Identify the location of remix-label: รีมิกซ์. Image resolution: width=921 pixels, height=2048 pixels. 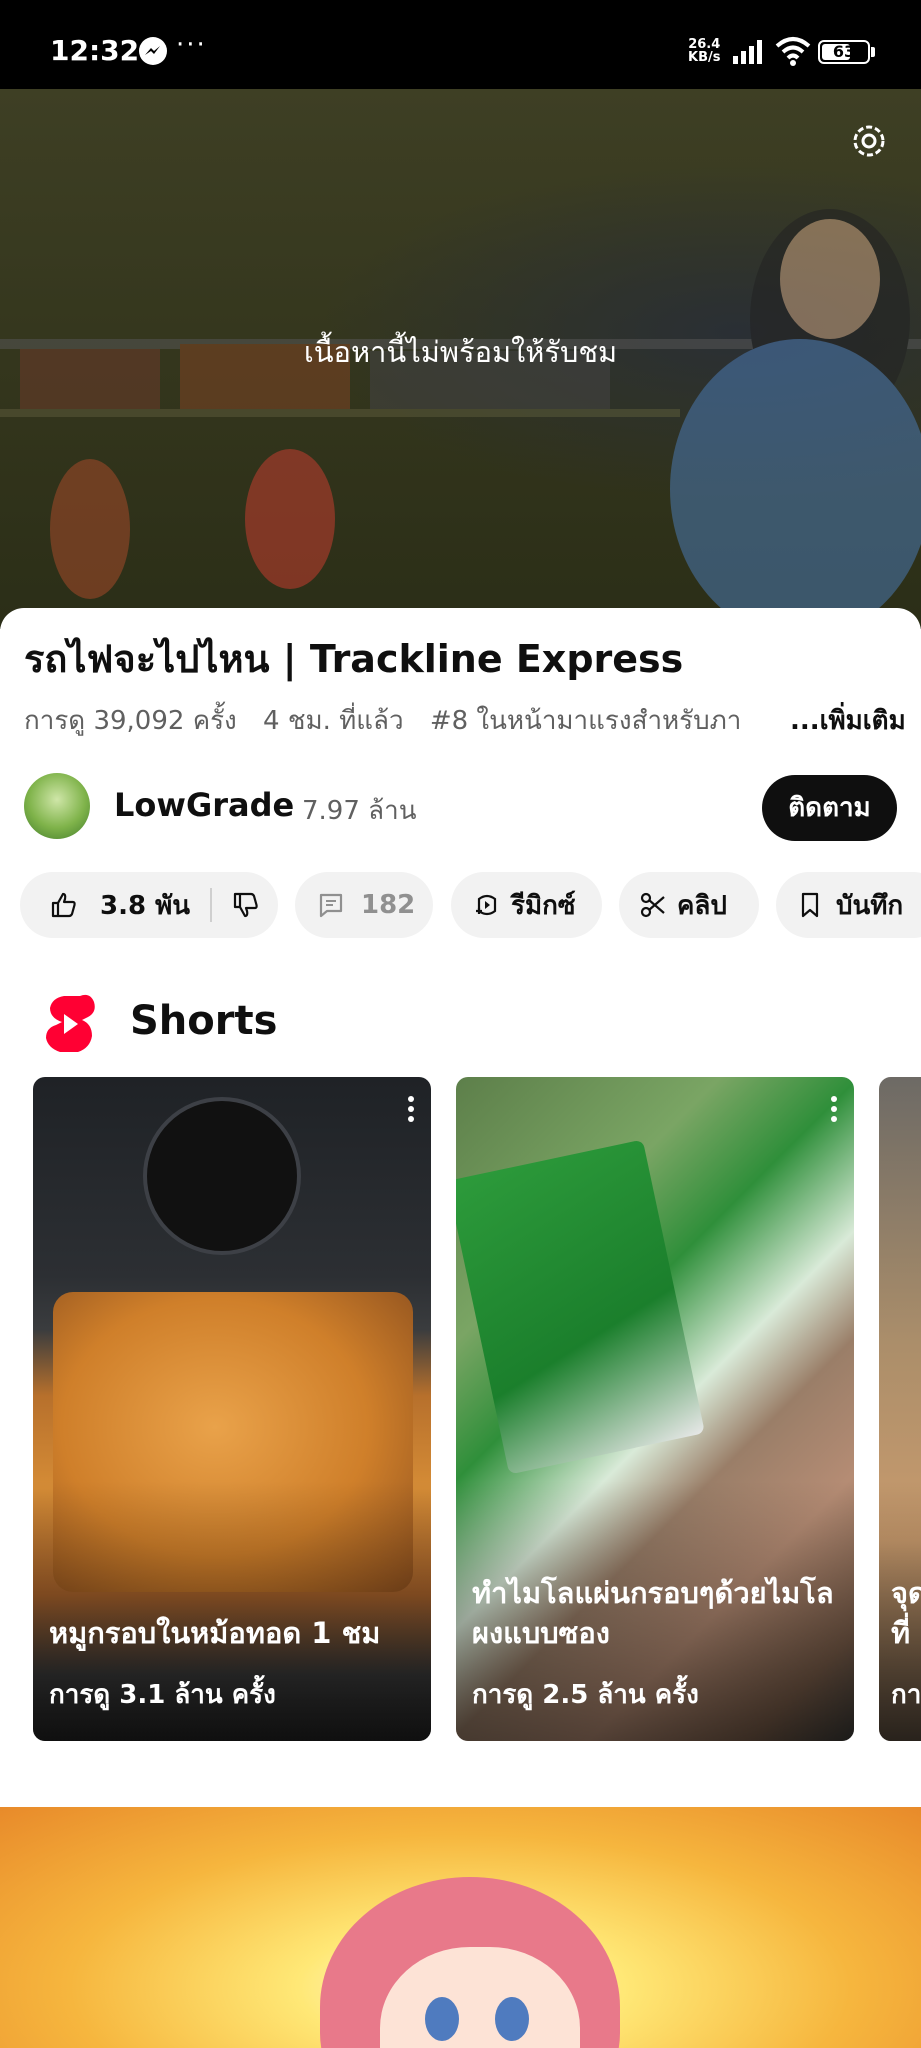
(543, 905).